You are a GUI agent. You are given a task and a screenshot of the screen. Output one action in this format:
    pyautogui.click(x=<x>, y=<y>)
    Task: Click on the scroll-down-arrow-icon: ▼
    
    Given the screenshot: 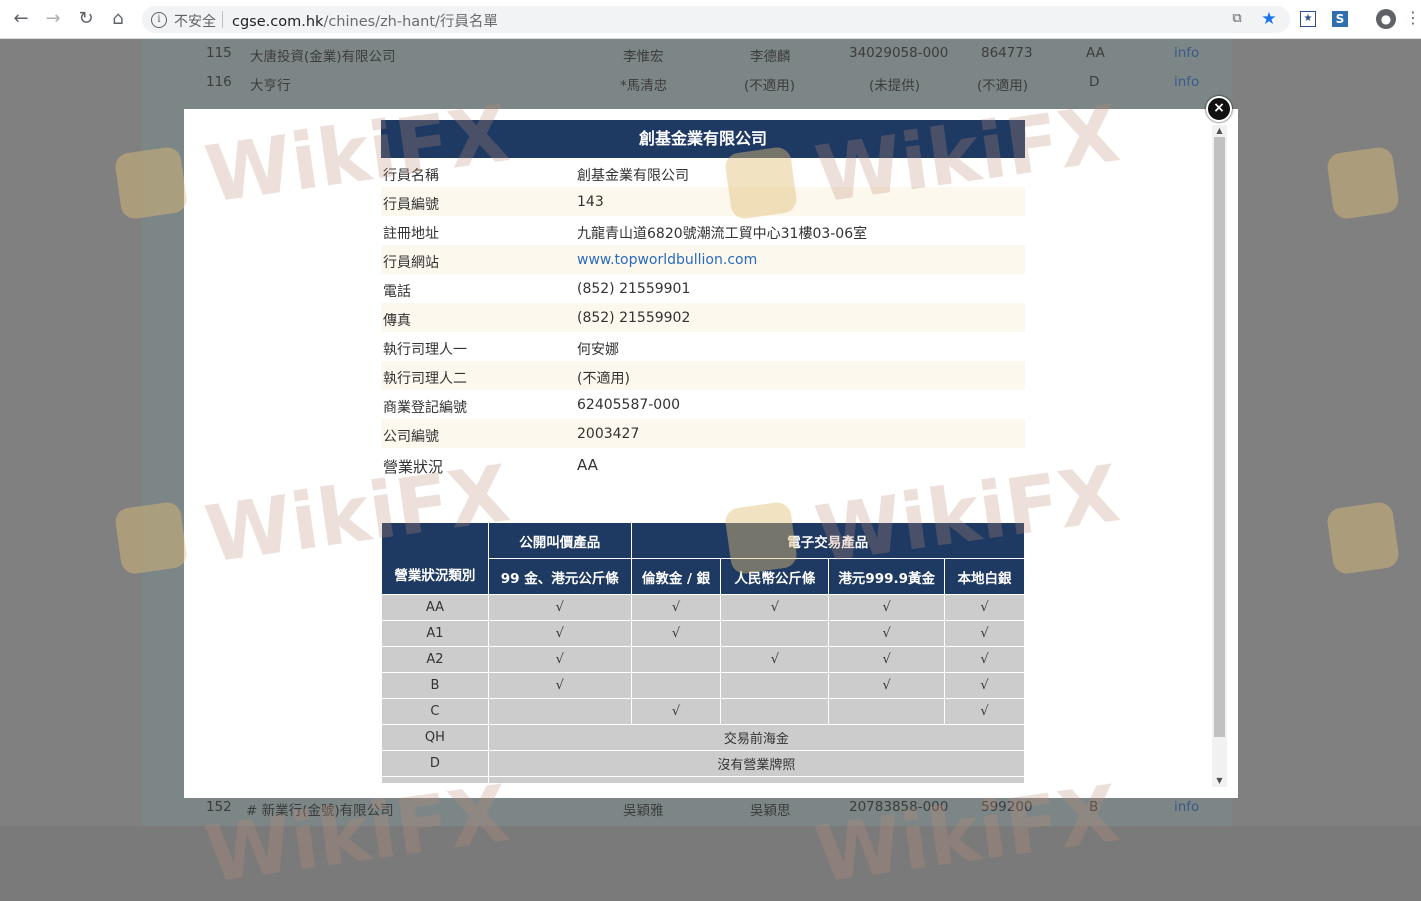 What is the action you would take?
    pyautogui.click(x=1219, y=781)
    